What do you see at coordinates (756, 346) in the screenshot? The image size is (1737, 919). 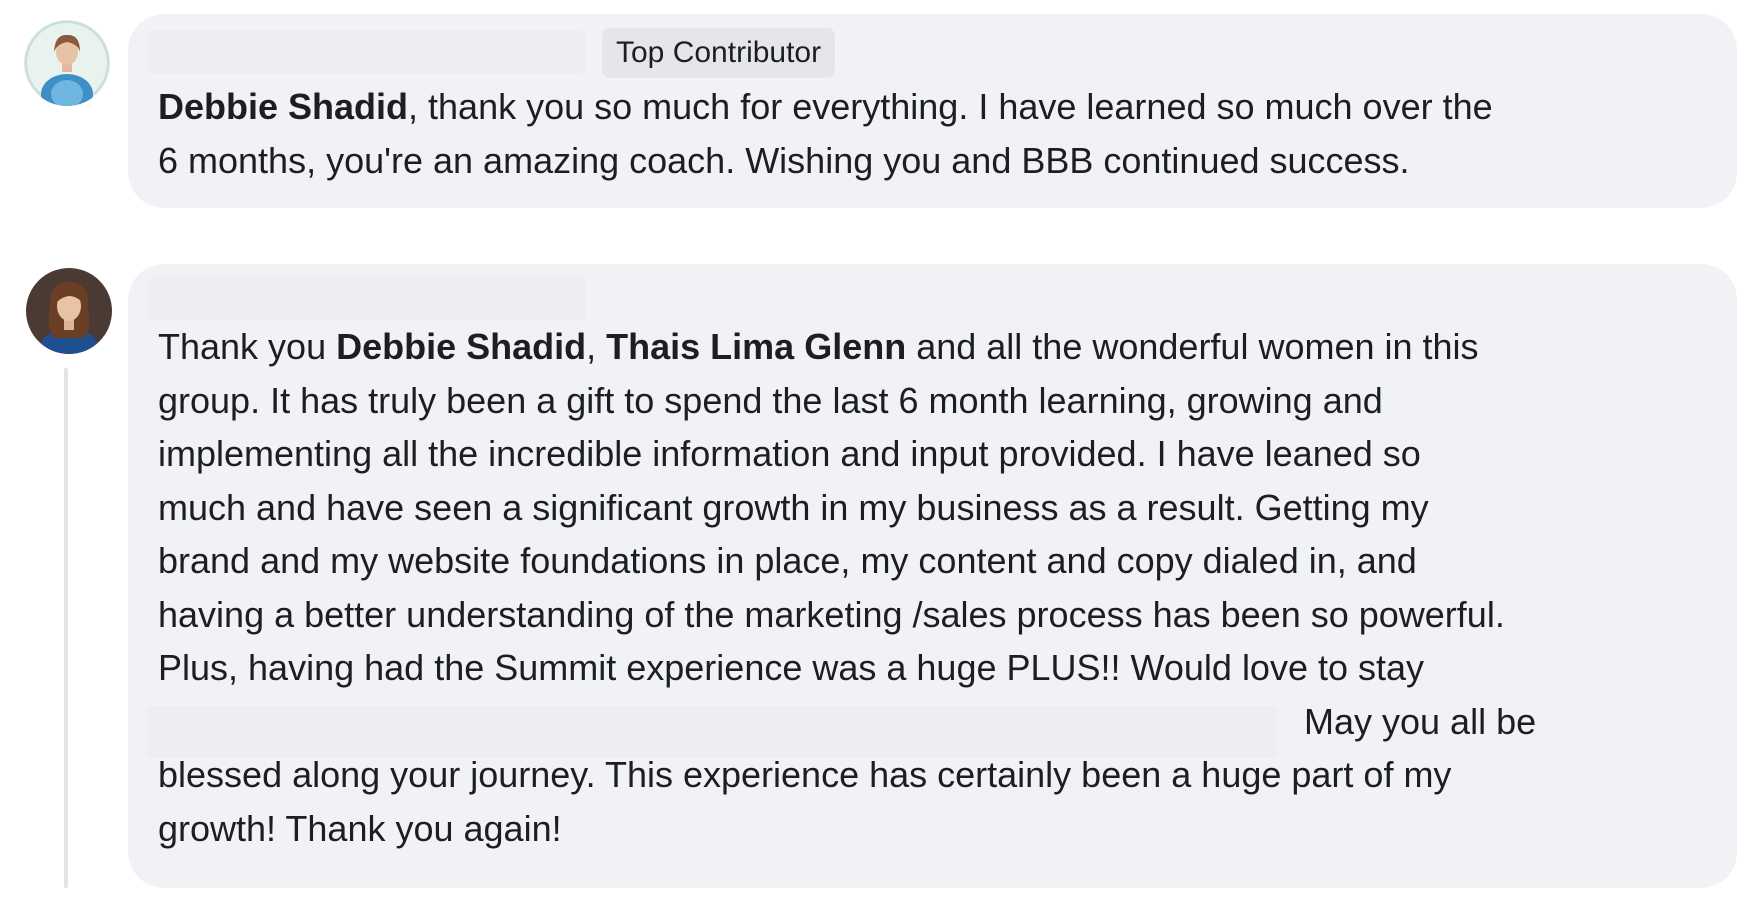 I see `mention-link: Thais Lima Glenn` at bounding box center [756, 346].